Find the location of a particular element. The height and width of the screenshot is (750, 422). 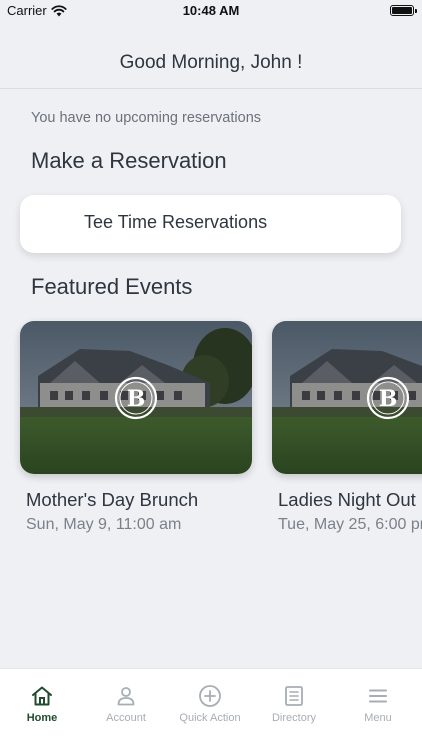

directory-icon is located at coordinates (294, 696).